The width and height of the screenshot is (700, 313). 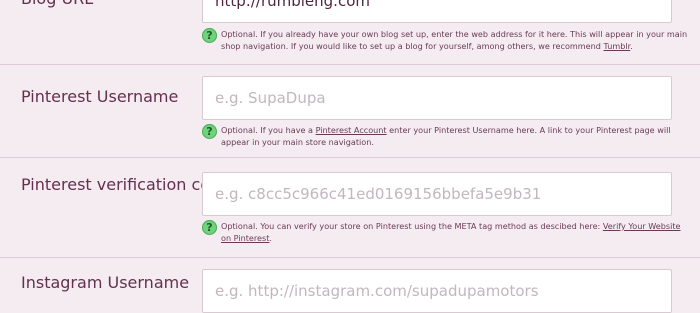 What do you see at coordinates (351, 130) in the screenshot?
I see `pinterest-account-link: Pinterest Account` at bounding box center [351, 130].